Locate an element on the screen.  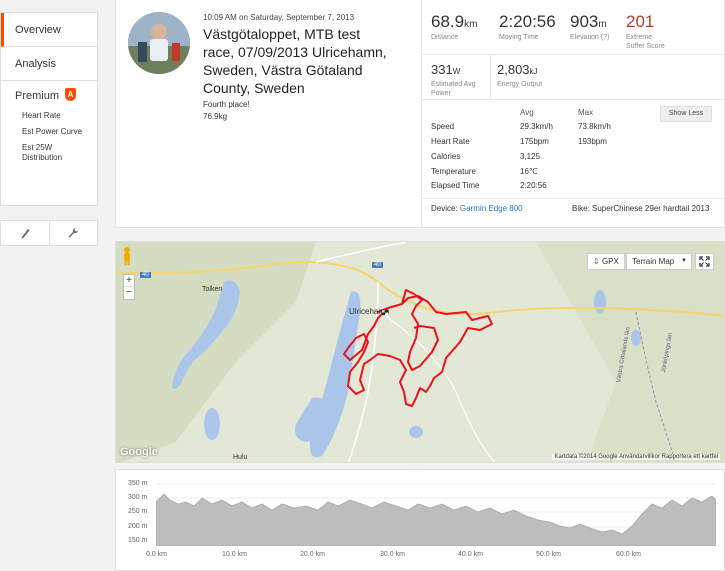
bike-info: Bike: SuperChinese 29er hardtail 2013 is located at coordinates (641, 208).